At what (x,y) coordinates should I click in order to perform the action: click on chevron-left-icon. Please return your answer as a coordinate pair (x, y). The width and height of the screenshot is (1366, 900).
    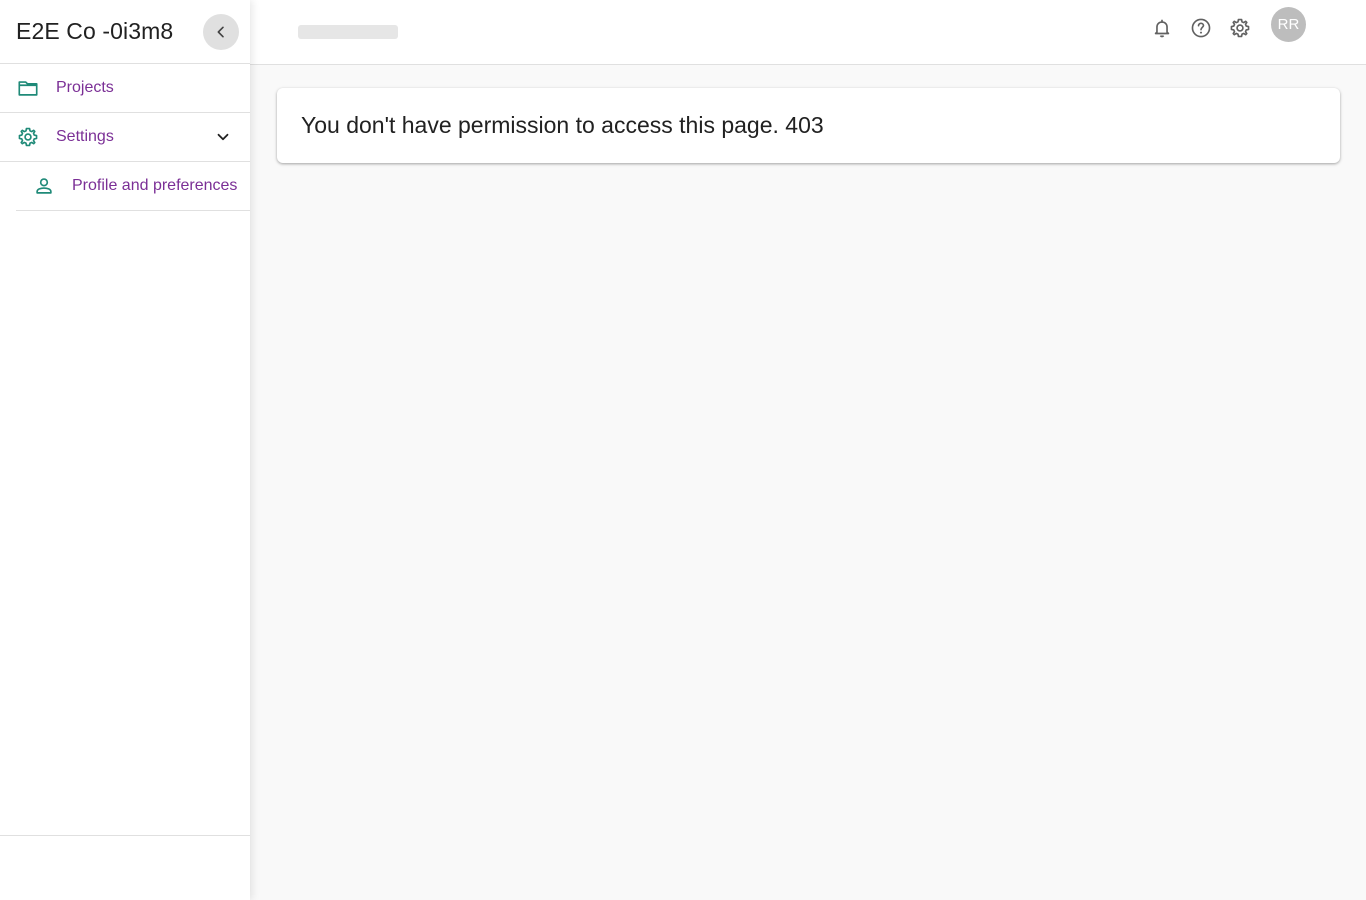
    Looking at the image, I should click on (220, 31).